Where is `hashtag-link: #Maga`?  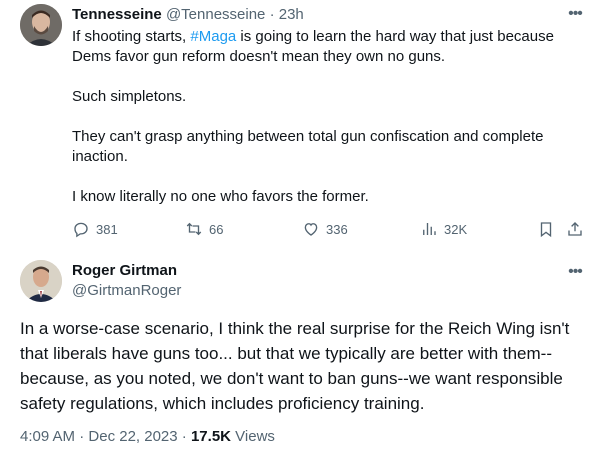 hashtag-link: #Maga is located at coordinates (213, 36).